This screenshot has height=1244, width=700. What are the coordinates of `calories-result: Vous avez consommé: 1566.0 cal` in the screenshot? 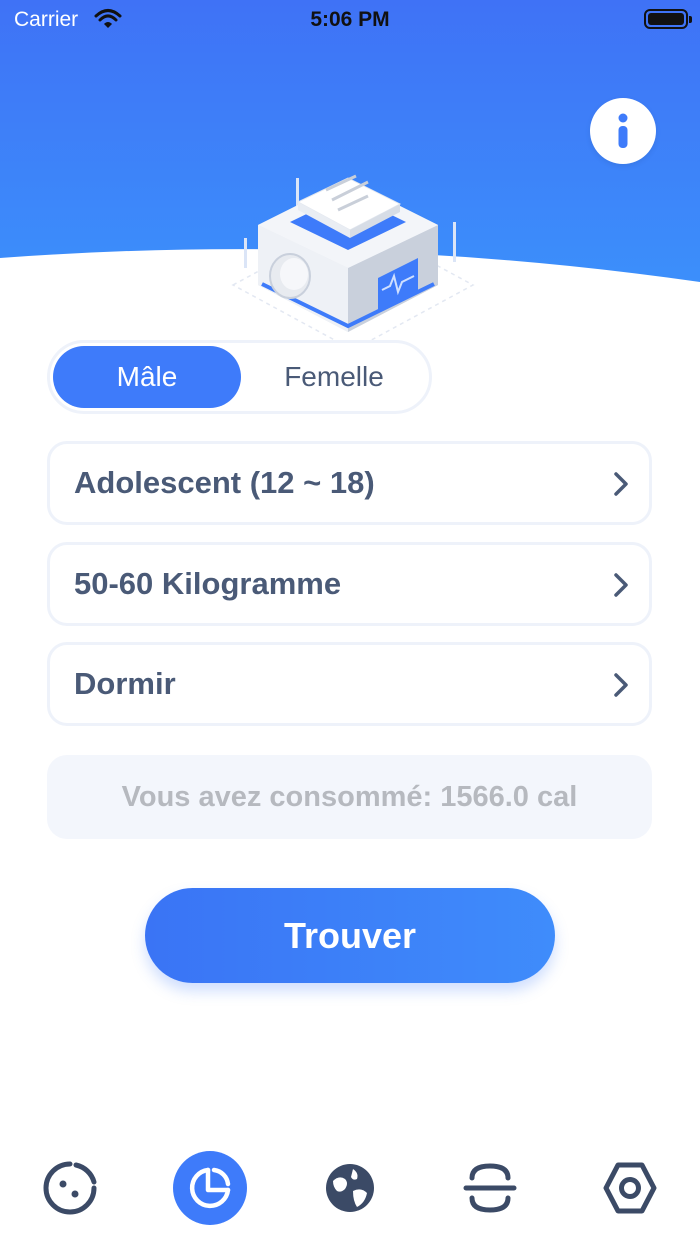 It's located at (349, 797).